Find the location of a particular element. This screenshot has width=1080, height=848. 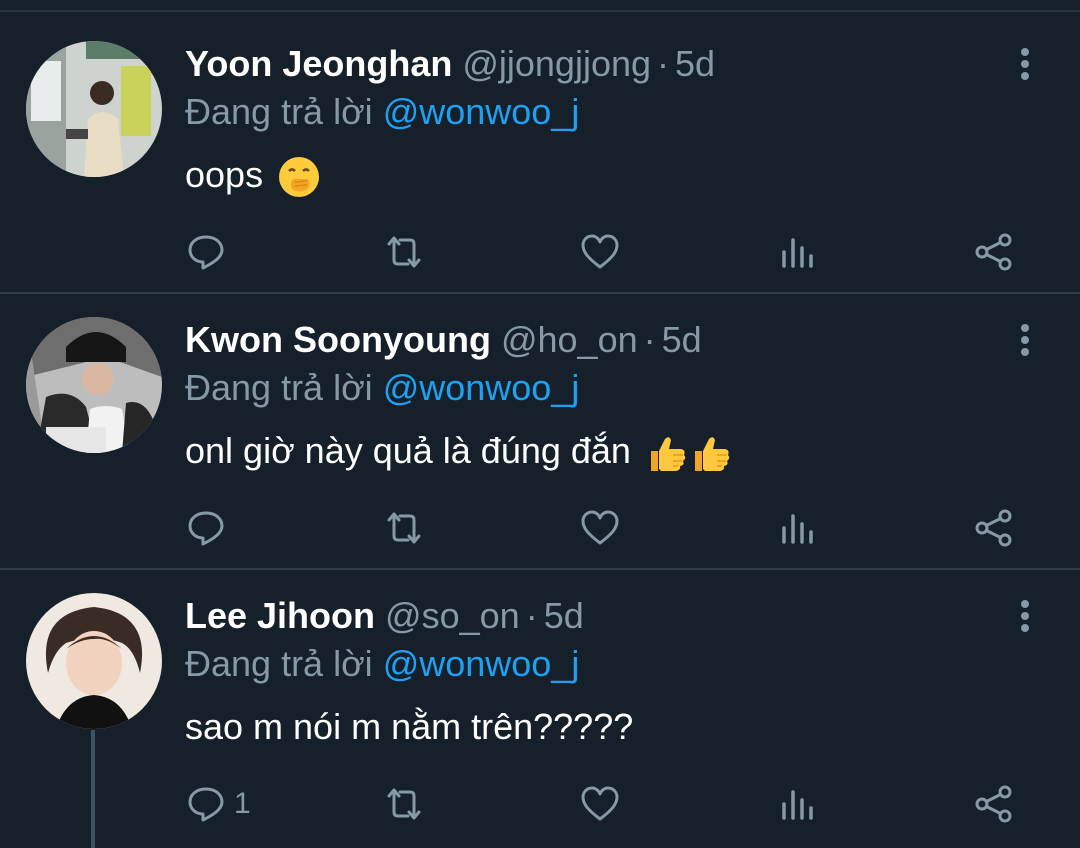

tweet-text-content: sao m nói m nằm trên????? is located at coordinates (409, 726).